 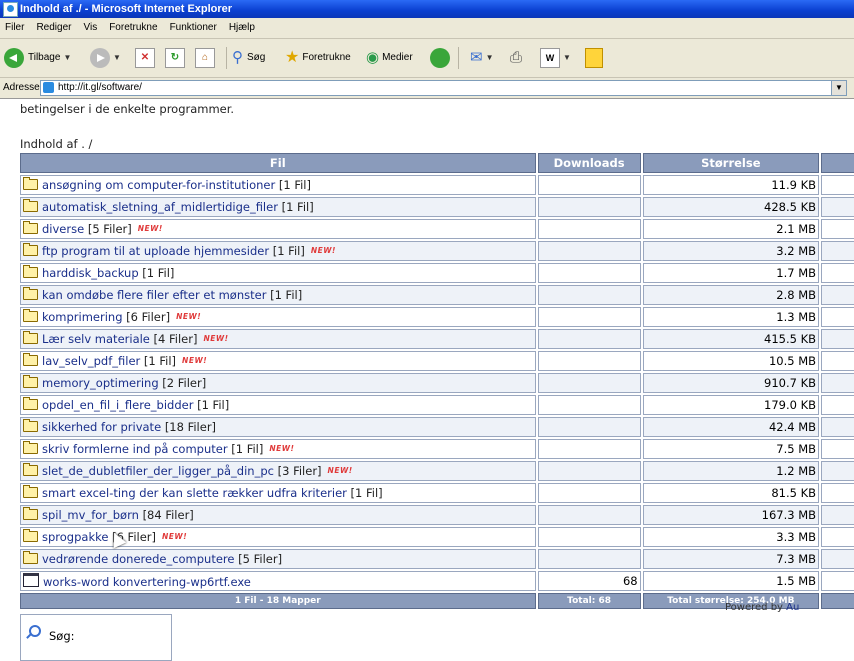 I want to click on entry-count: [6 Filer], so click(x=148, y=317).